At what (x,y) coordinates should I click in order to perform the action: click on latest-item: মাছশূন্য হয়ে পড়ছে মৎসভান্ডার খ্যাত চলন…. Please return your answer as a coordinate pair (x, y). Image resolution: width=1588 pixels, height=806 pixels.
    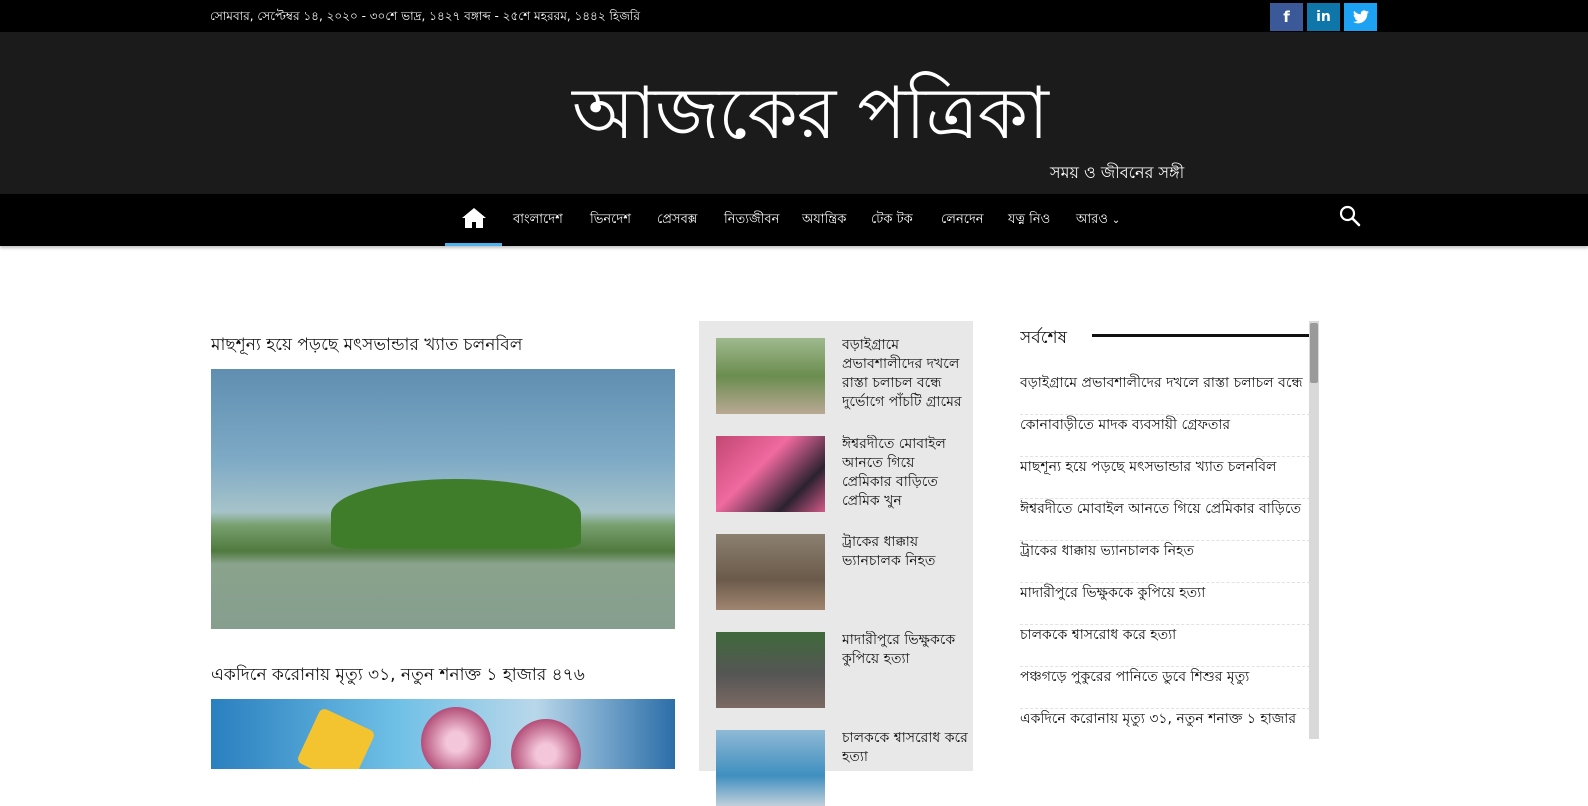
    Looking at the image, I should click on (1165, 478).